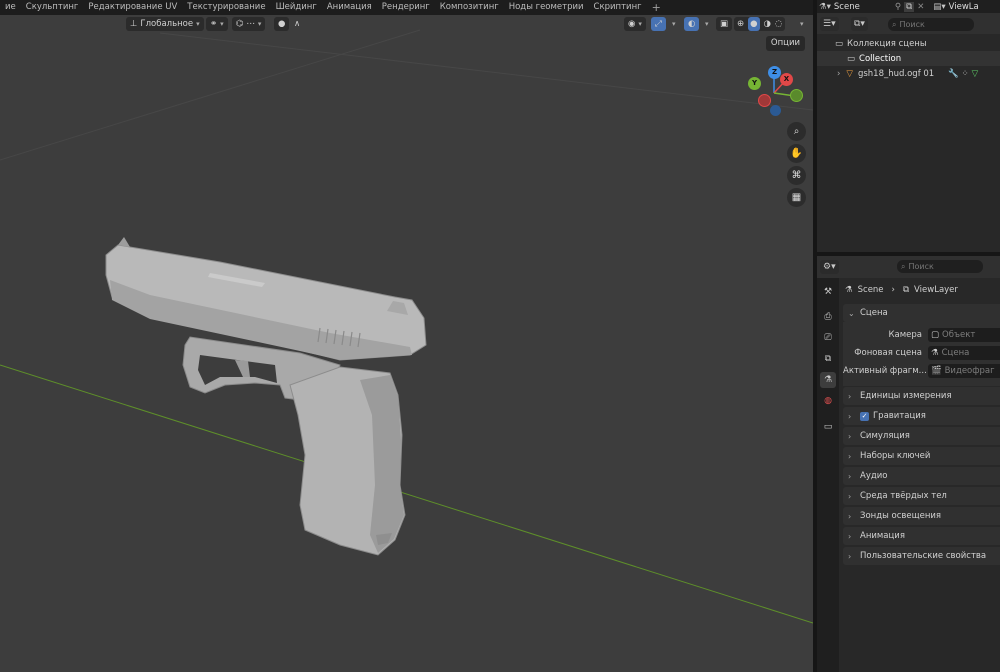 The height and width of the screenshot is (672, 1000). What do you see at coordinates (828, 427) in the screenshot?
I see `tab-collection: ▭` at bounding box center [828, 427].